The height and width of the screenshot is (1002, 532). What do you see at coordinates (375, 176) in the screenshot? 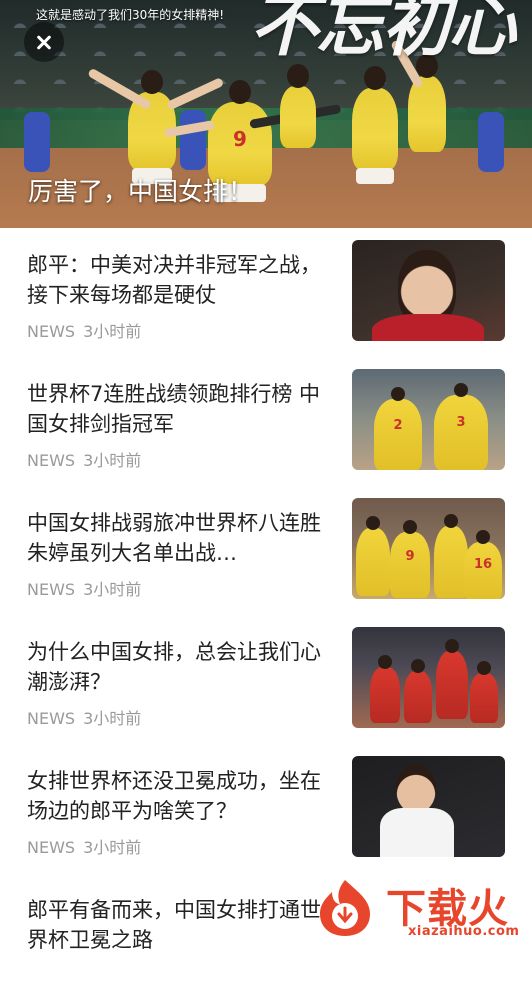
I see `hero-player-shorts` at bounding box center [375, 176].